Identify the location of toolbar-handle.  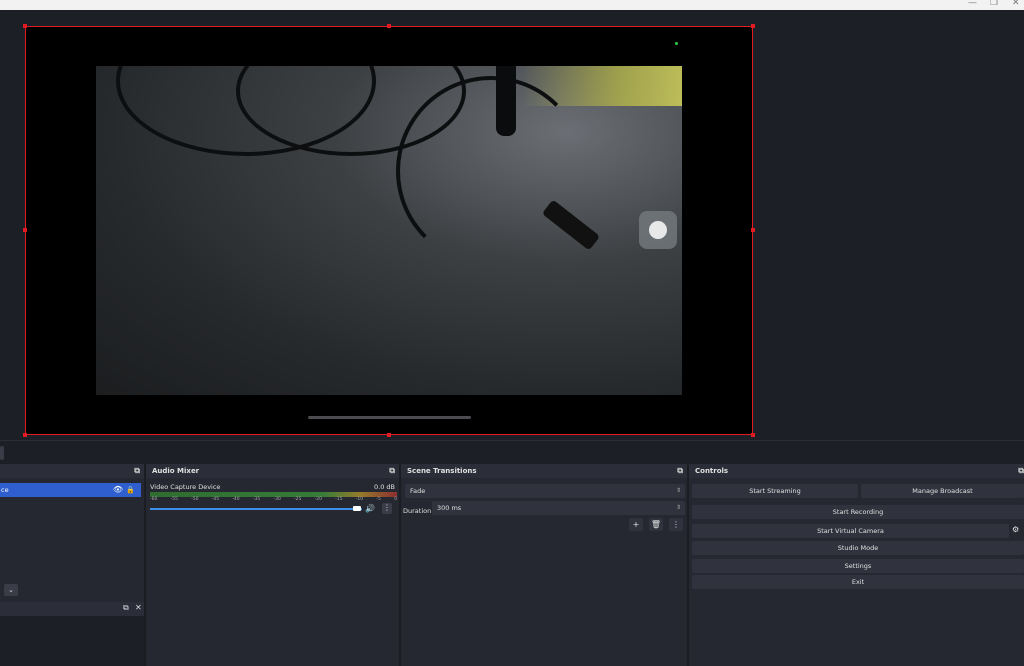
(2, 453).